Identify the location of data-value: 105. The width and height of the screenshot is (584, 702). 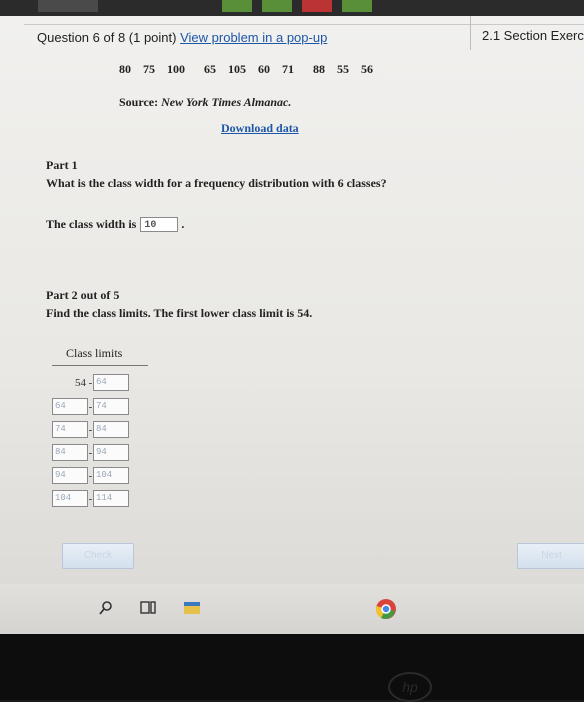
(237, 69).